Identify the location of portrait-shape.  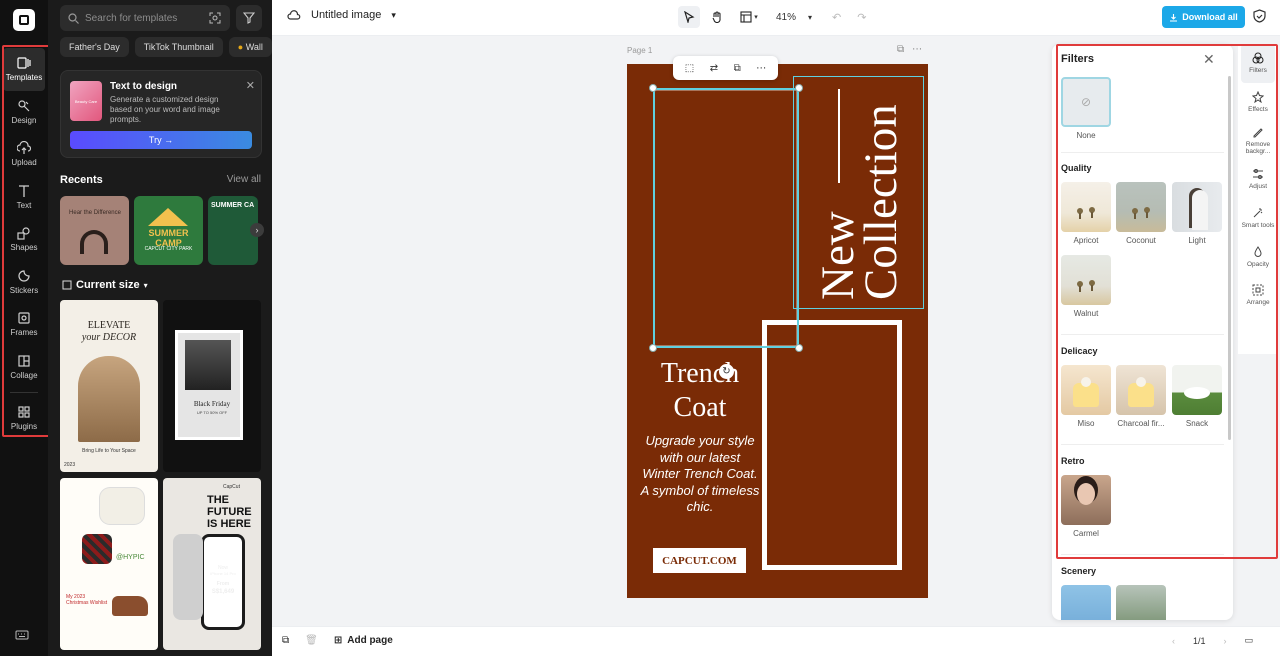
(1200, 210).